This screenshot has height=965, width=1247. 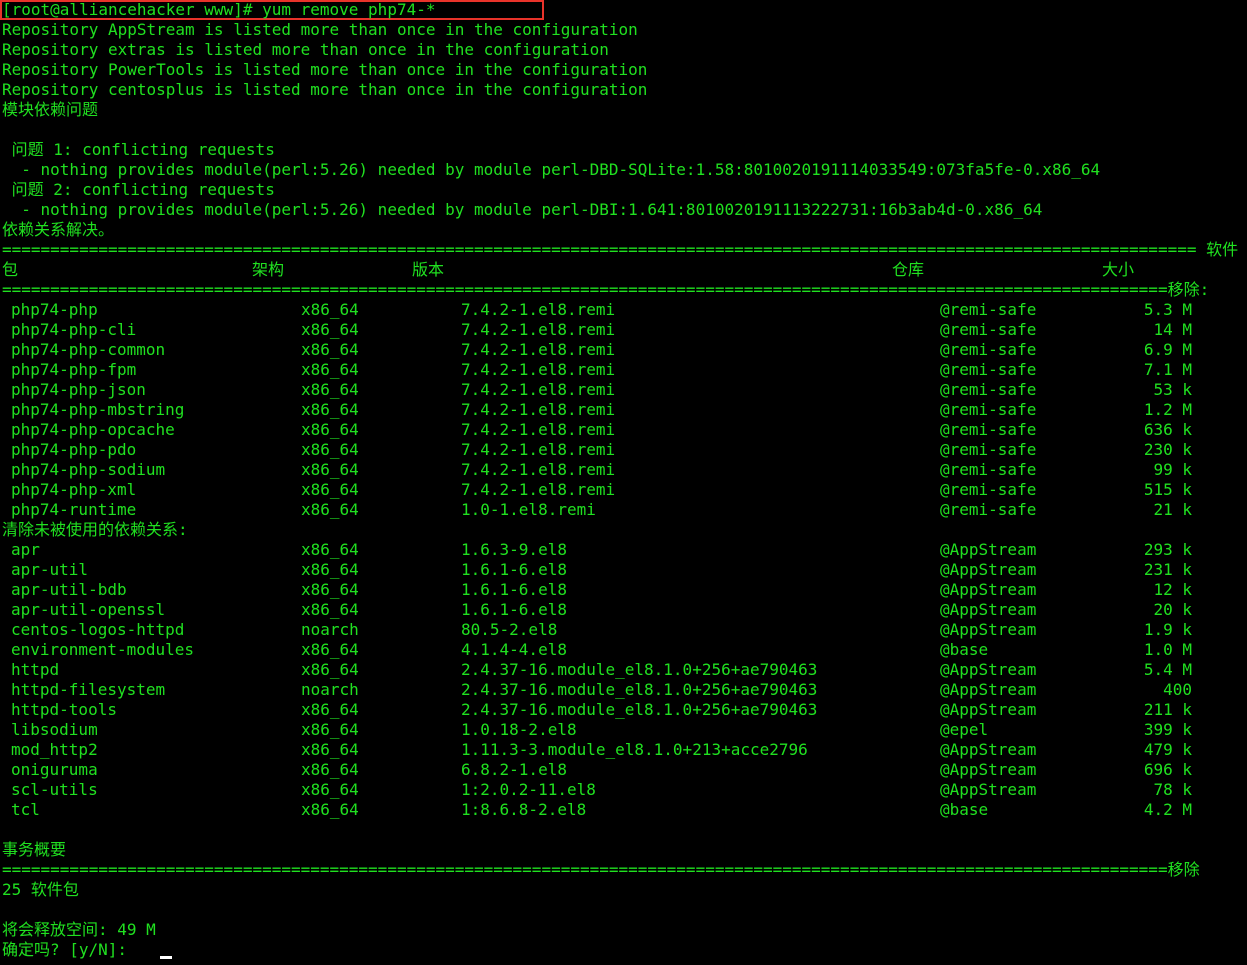 What do you see at coordinates (1167, 809) in the screenshot?
I see `cell-size: 4.2 M` at bounding box center [1167, 809].